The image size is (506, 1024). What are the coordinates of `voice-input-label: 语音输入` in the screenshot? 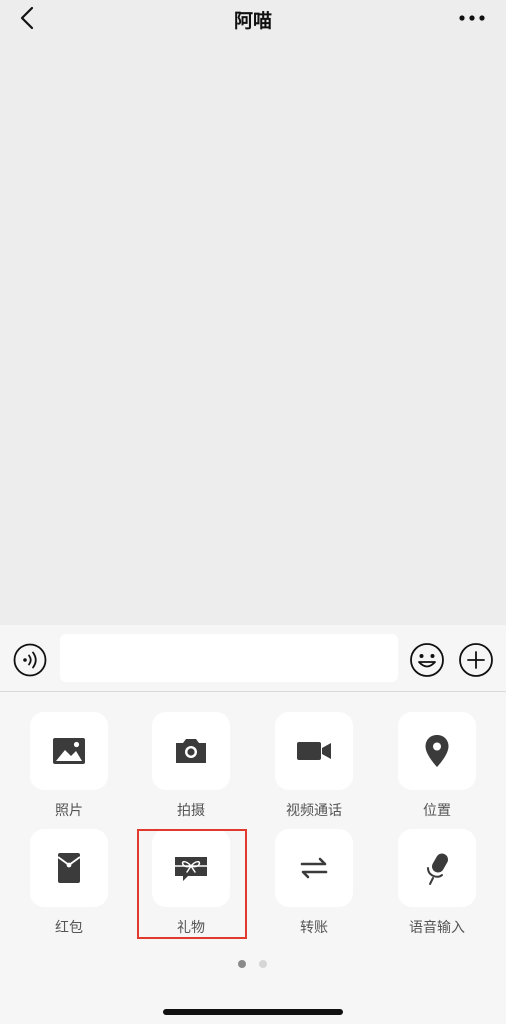 It's located at (437, 928).